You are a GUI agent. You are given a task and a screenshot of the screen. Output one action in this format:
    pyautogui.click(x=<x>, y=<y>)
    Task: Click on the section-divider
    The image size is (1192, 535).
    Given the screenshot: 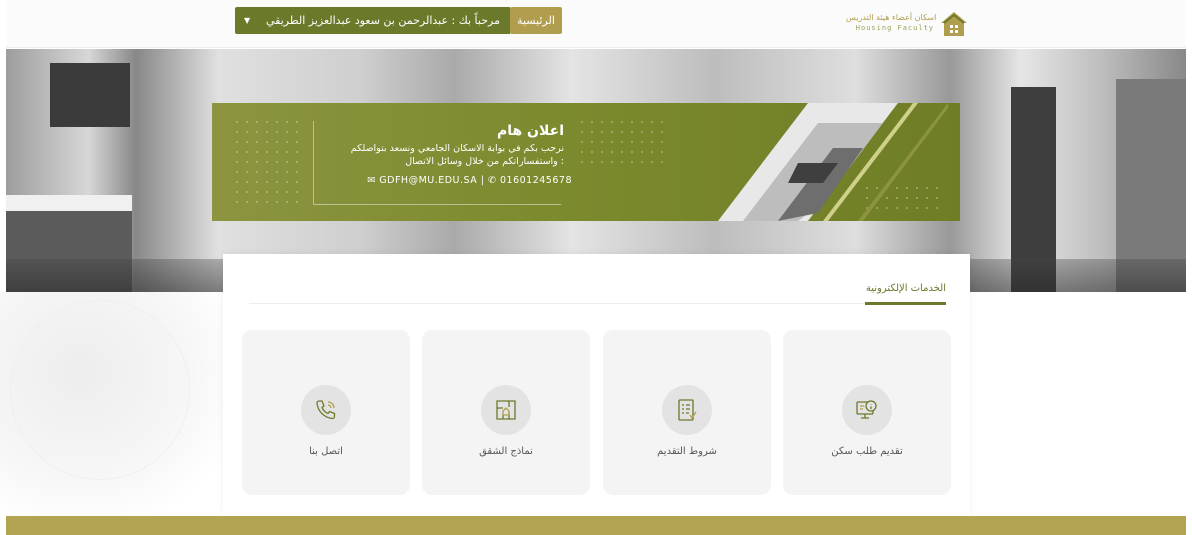 What is the action you would take?
    pyautogui.click(x=597, y=303)
    